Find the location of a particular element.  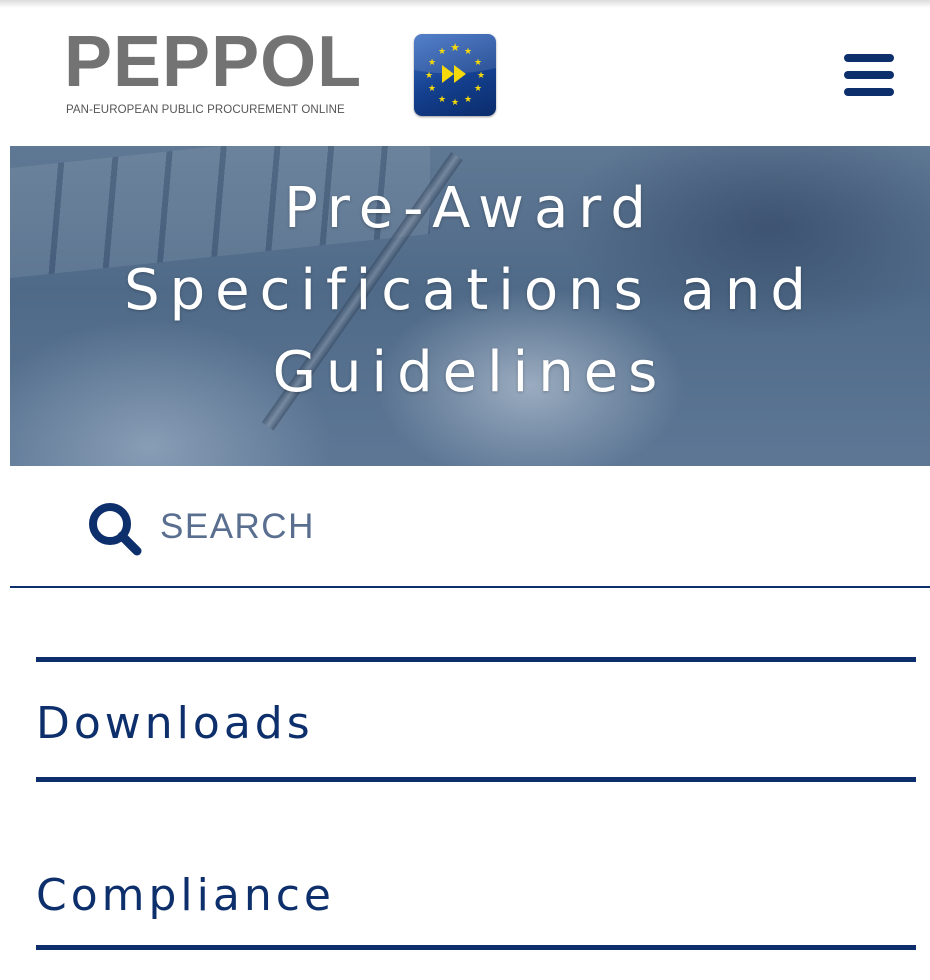

page-title-line: Specifications and is located at coordinates (470, 290).